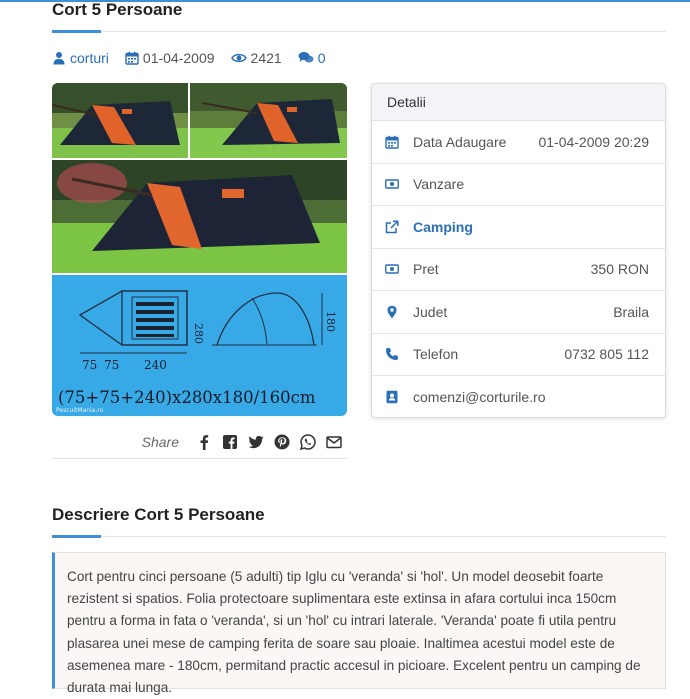 The image size is (690, 699). What do you see at coordinates (518, 185) in the screenshot?
I see `detail-row-type: Vanzare` at bounding box center [518, 185].